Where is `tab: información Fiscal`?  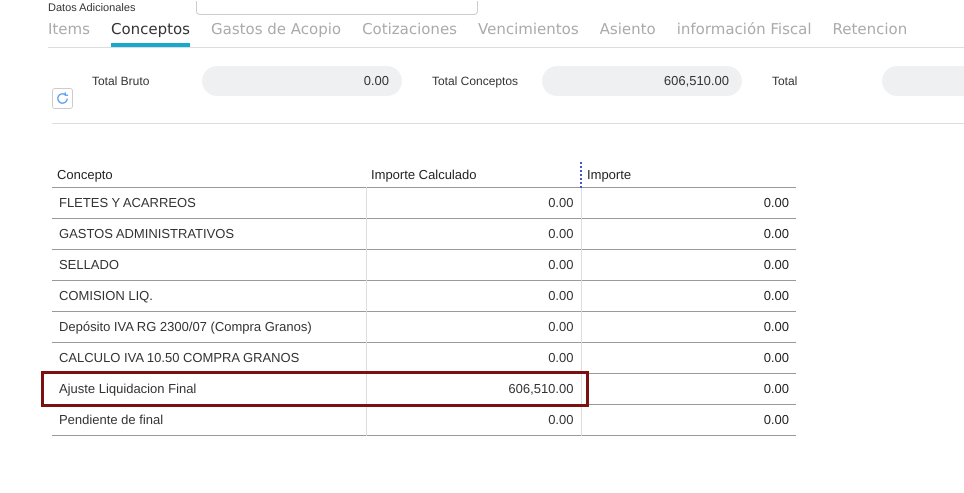 tab: información Fiscal is located at coordinates (744, 32).